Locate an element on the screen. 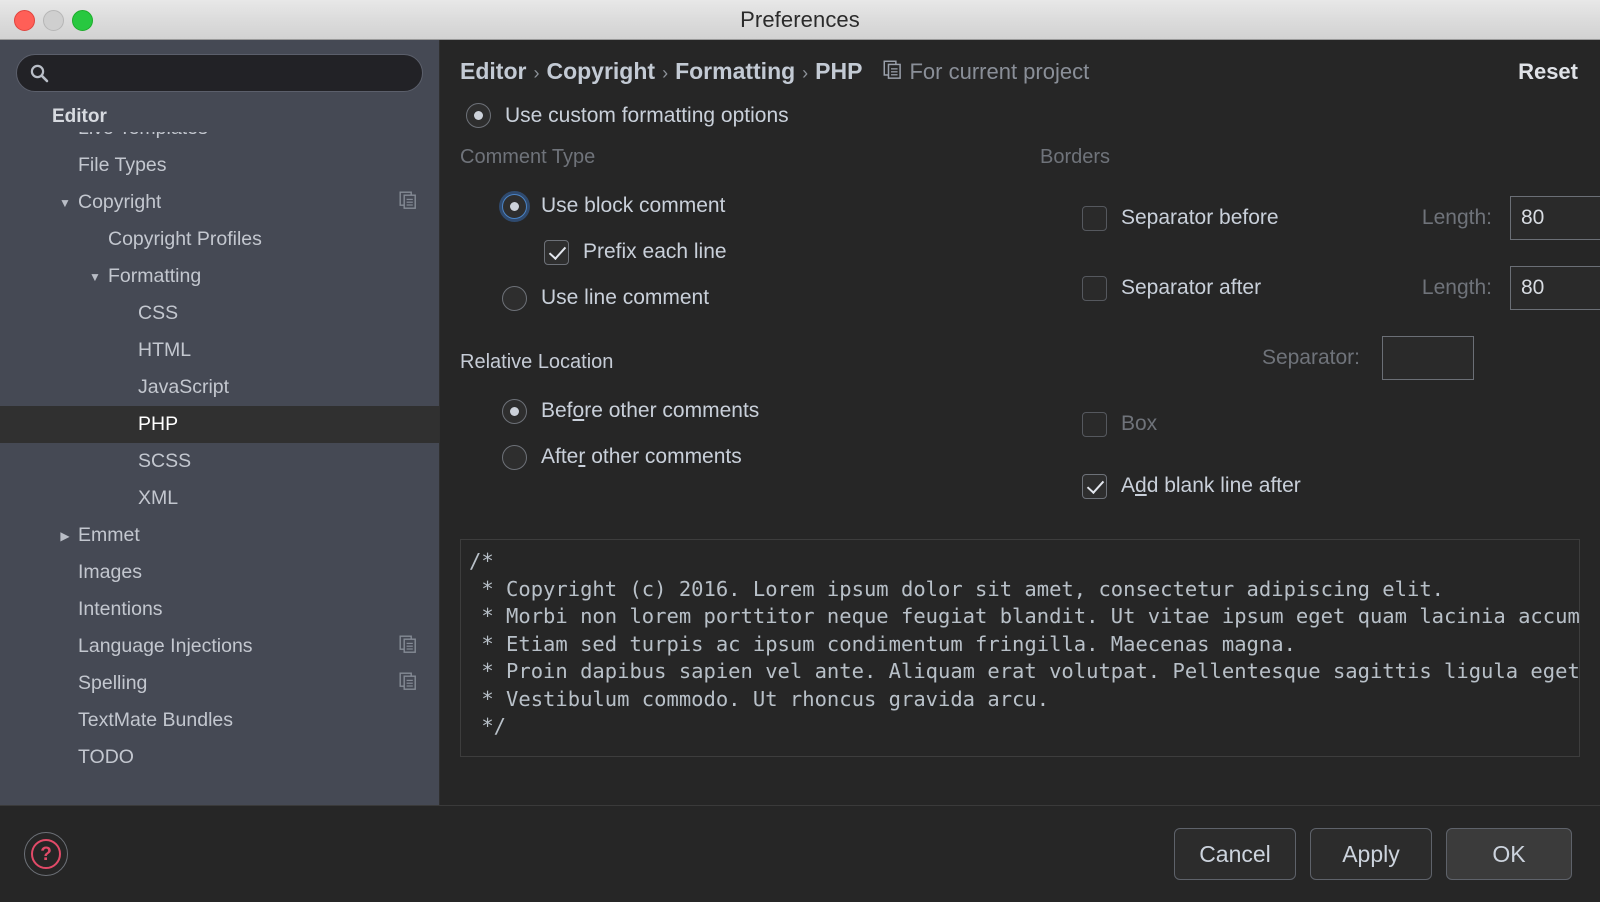  breadcrumb-item-editor: Editor is located at coordinates (493, 71).